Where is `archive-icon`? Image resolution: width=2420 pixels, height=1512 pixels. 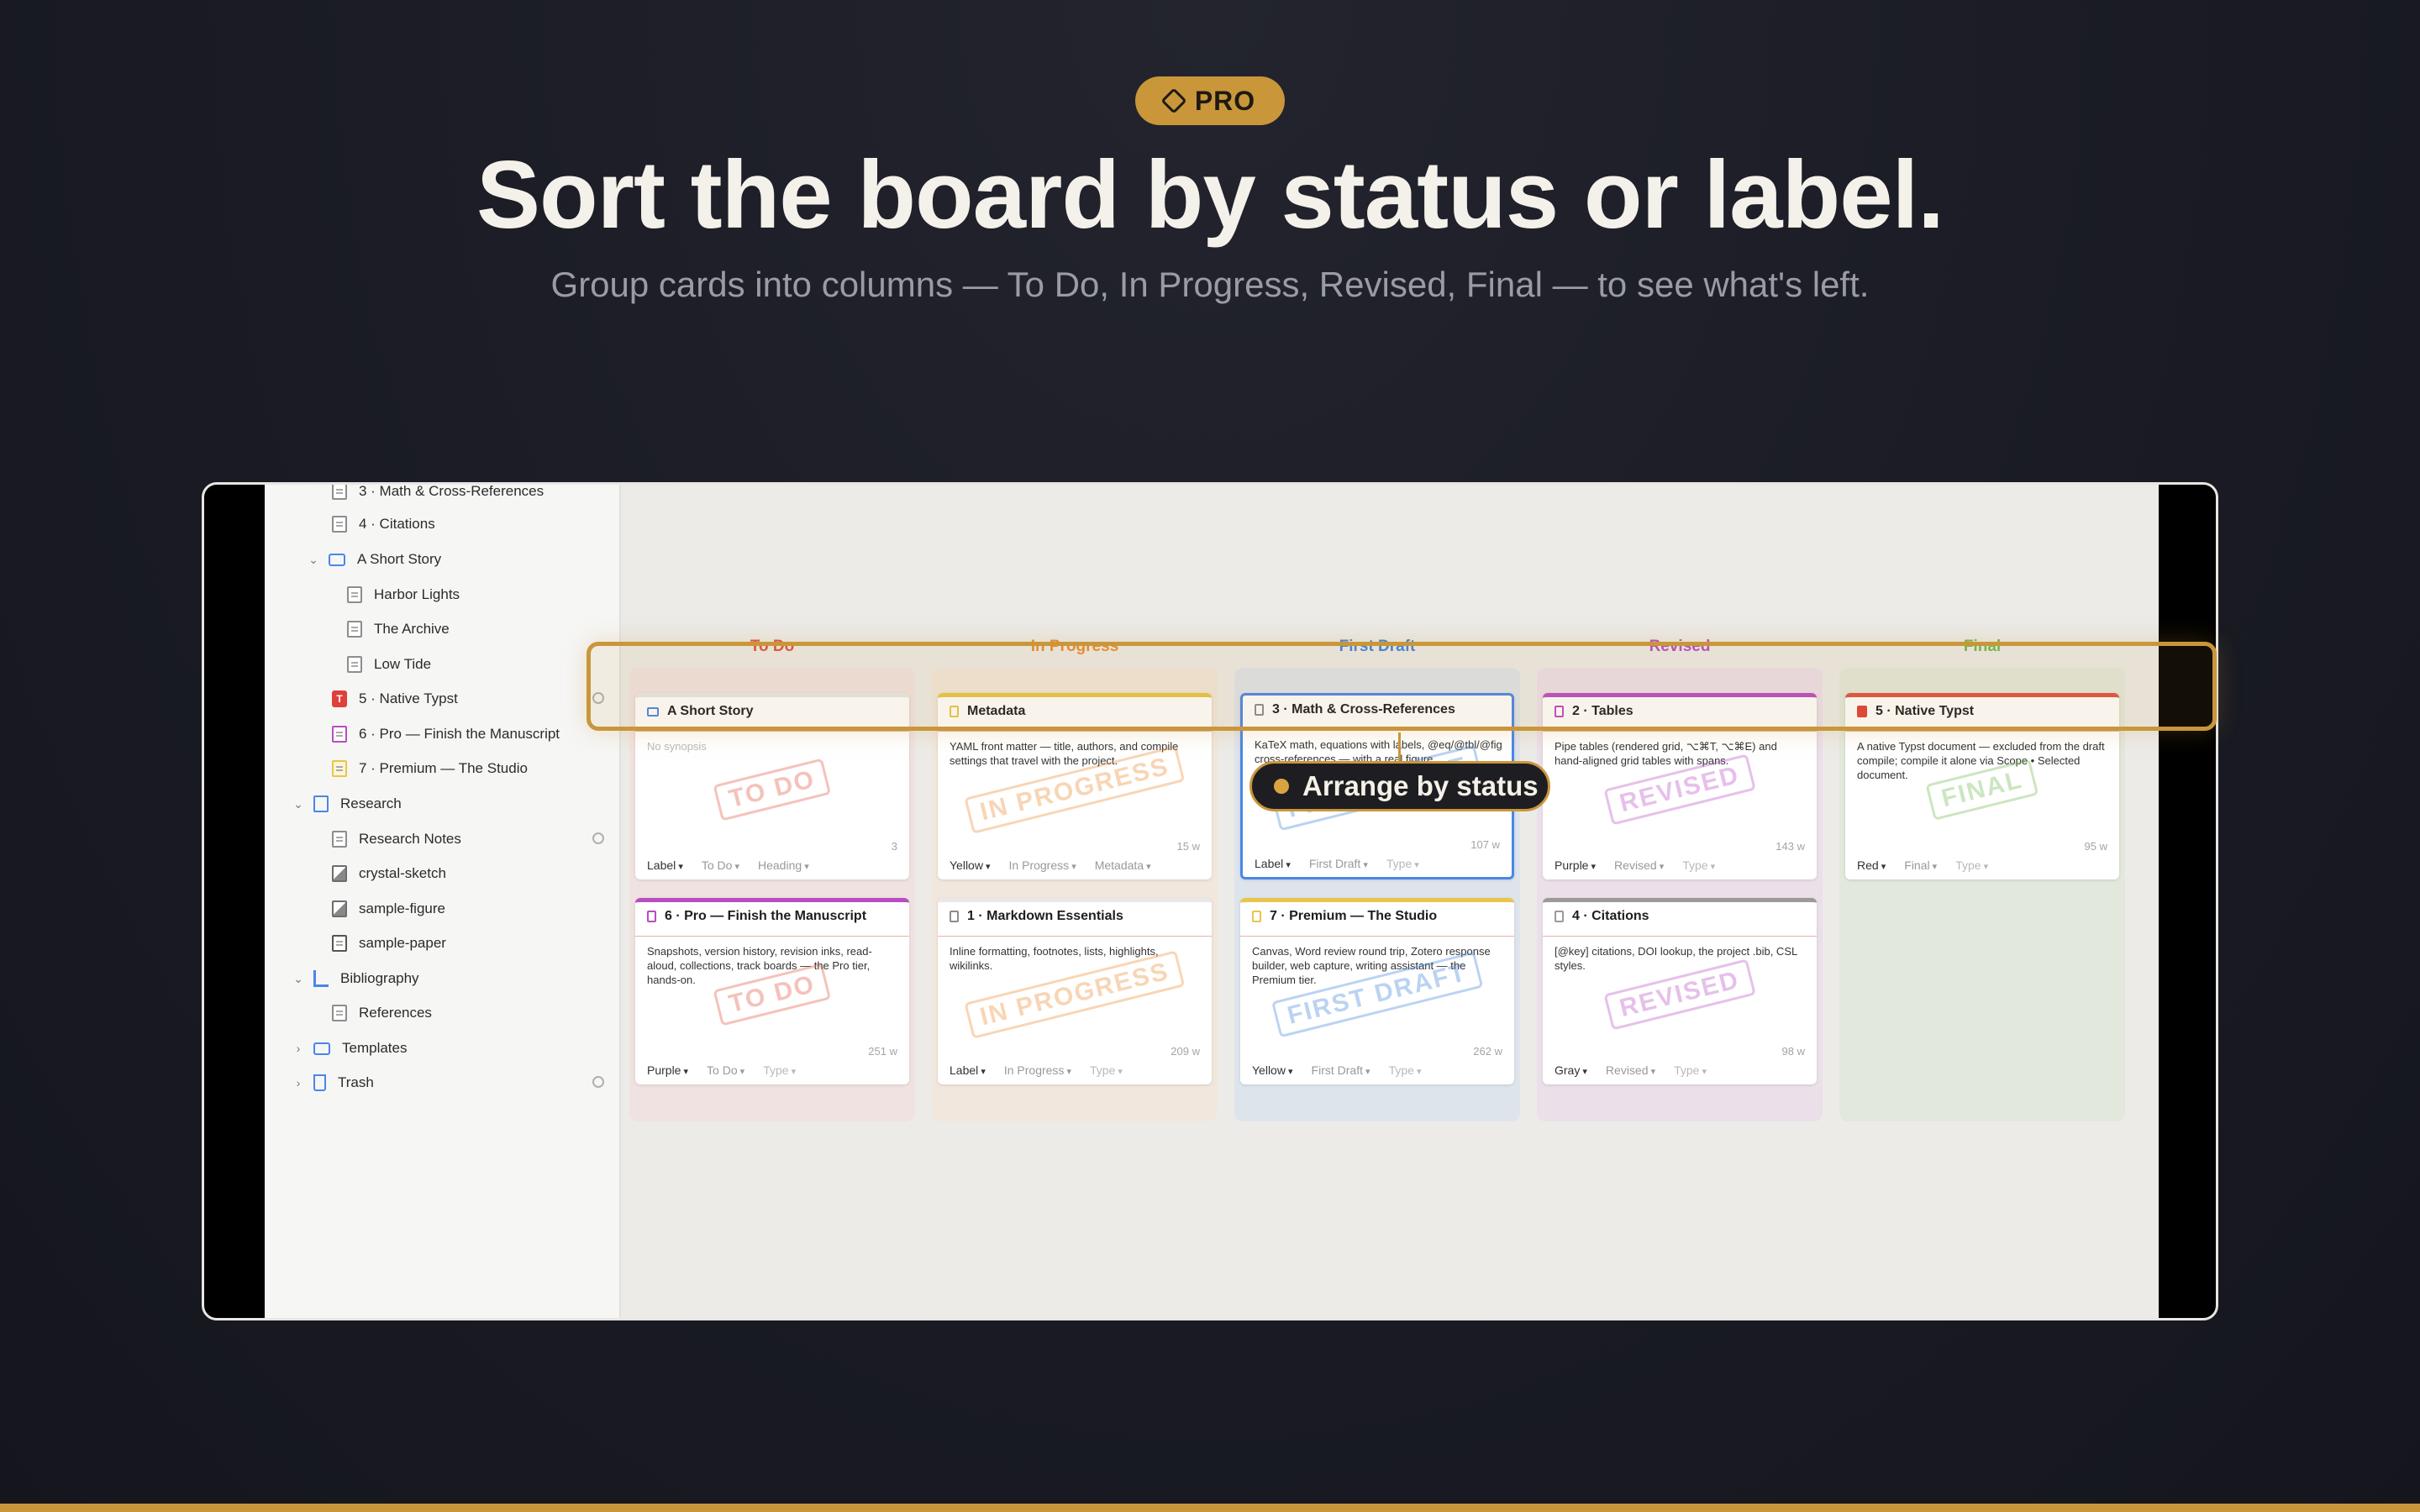 archive-icon is located at coordinates (321, 803).